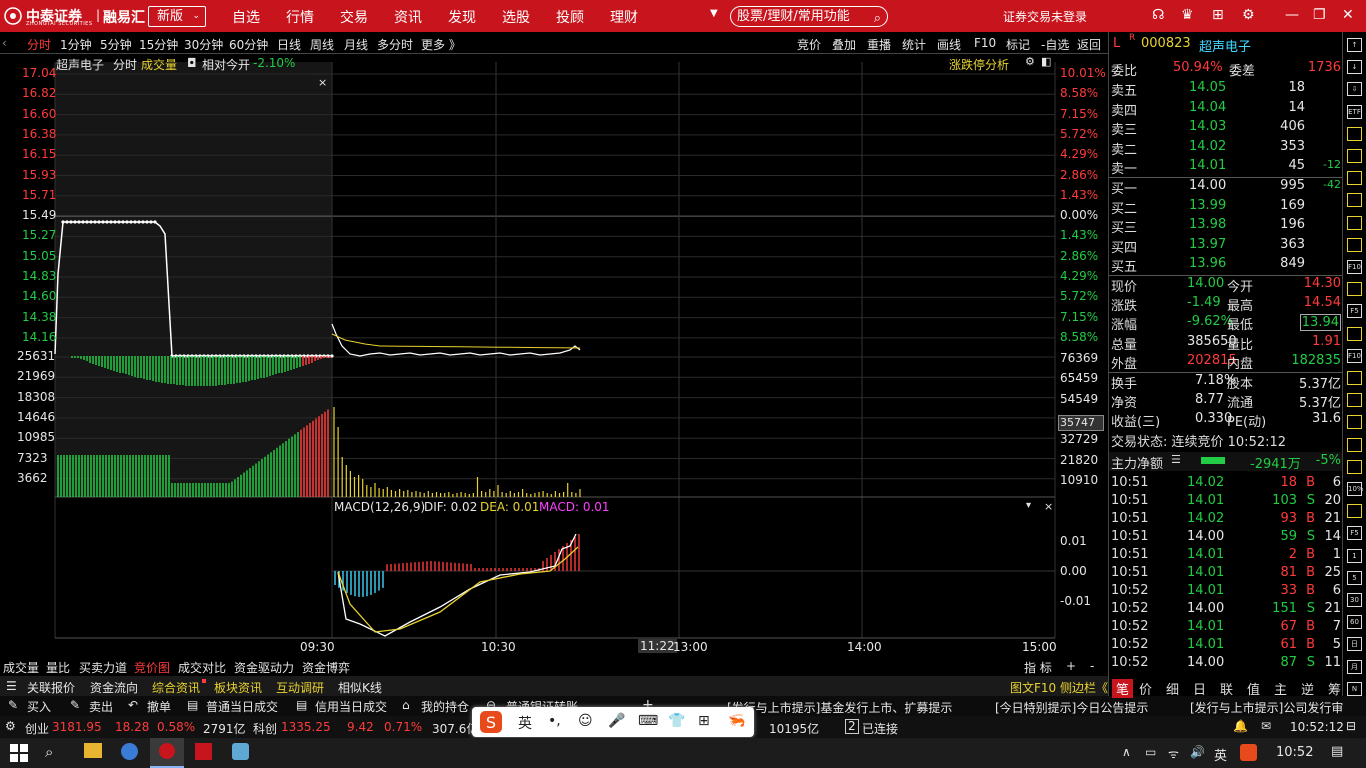 Image resolution: width=1366 pixels, height=768 pixels. Describe the element at coordinates (1018, 44) in the screenshot. I see `tool-biaoji: 标记` at that location.